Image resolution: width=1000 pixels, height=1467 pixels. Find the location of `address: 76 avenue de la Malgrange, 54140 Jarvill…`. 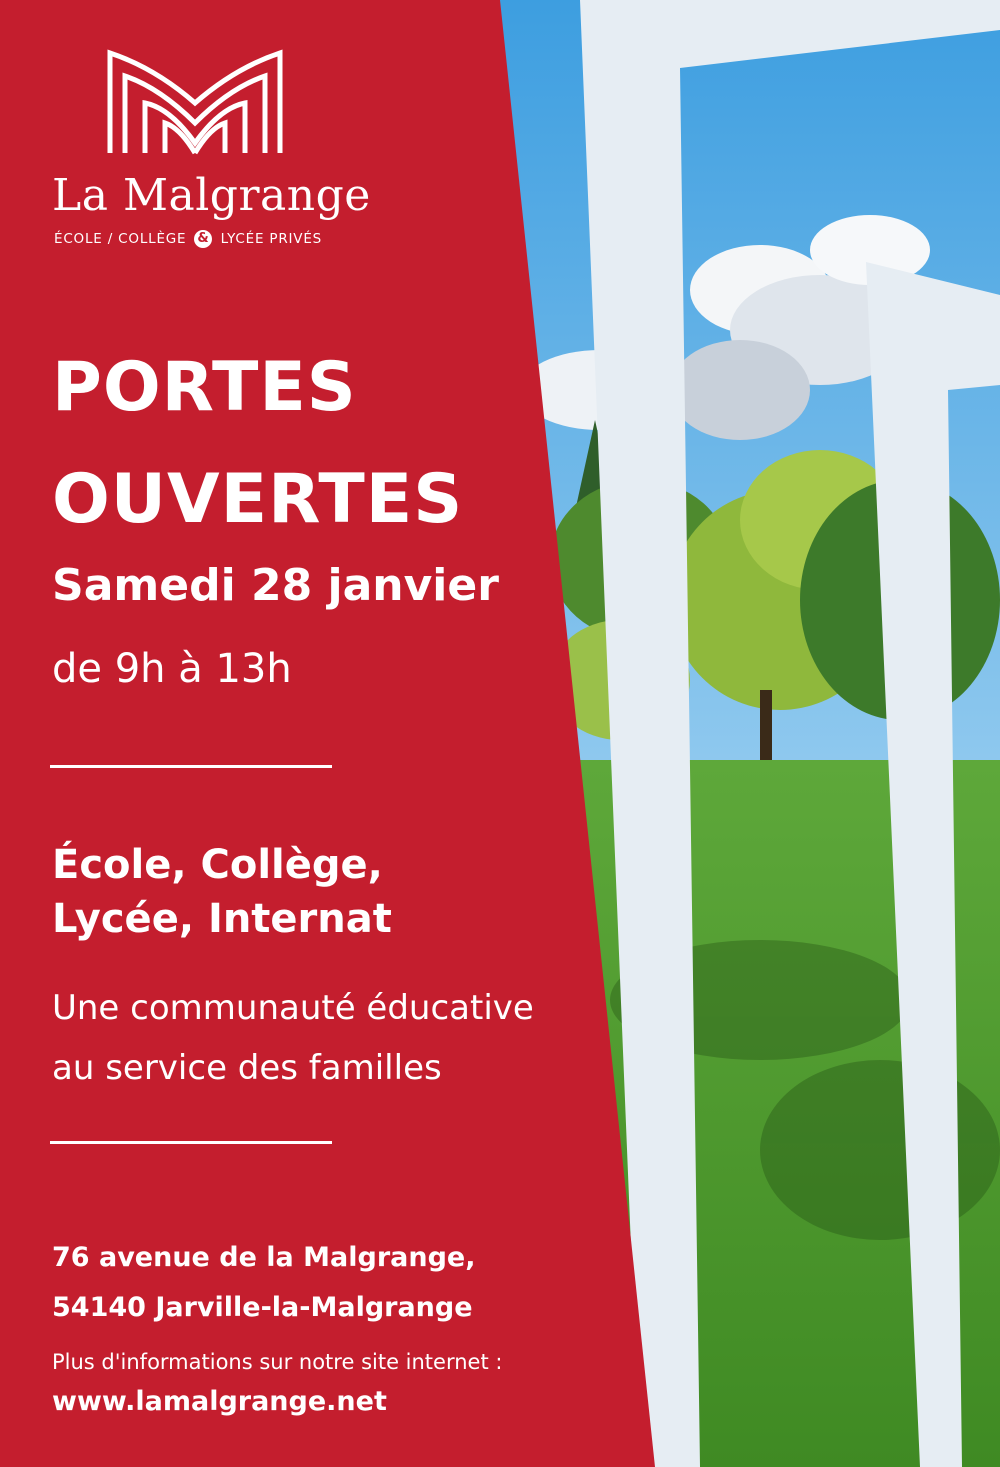

address: 76 avenue de la Malgrange, 54140 Jarvill… is located at coordinates (264, 1283).